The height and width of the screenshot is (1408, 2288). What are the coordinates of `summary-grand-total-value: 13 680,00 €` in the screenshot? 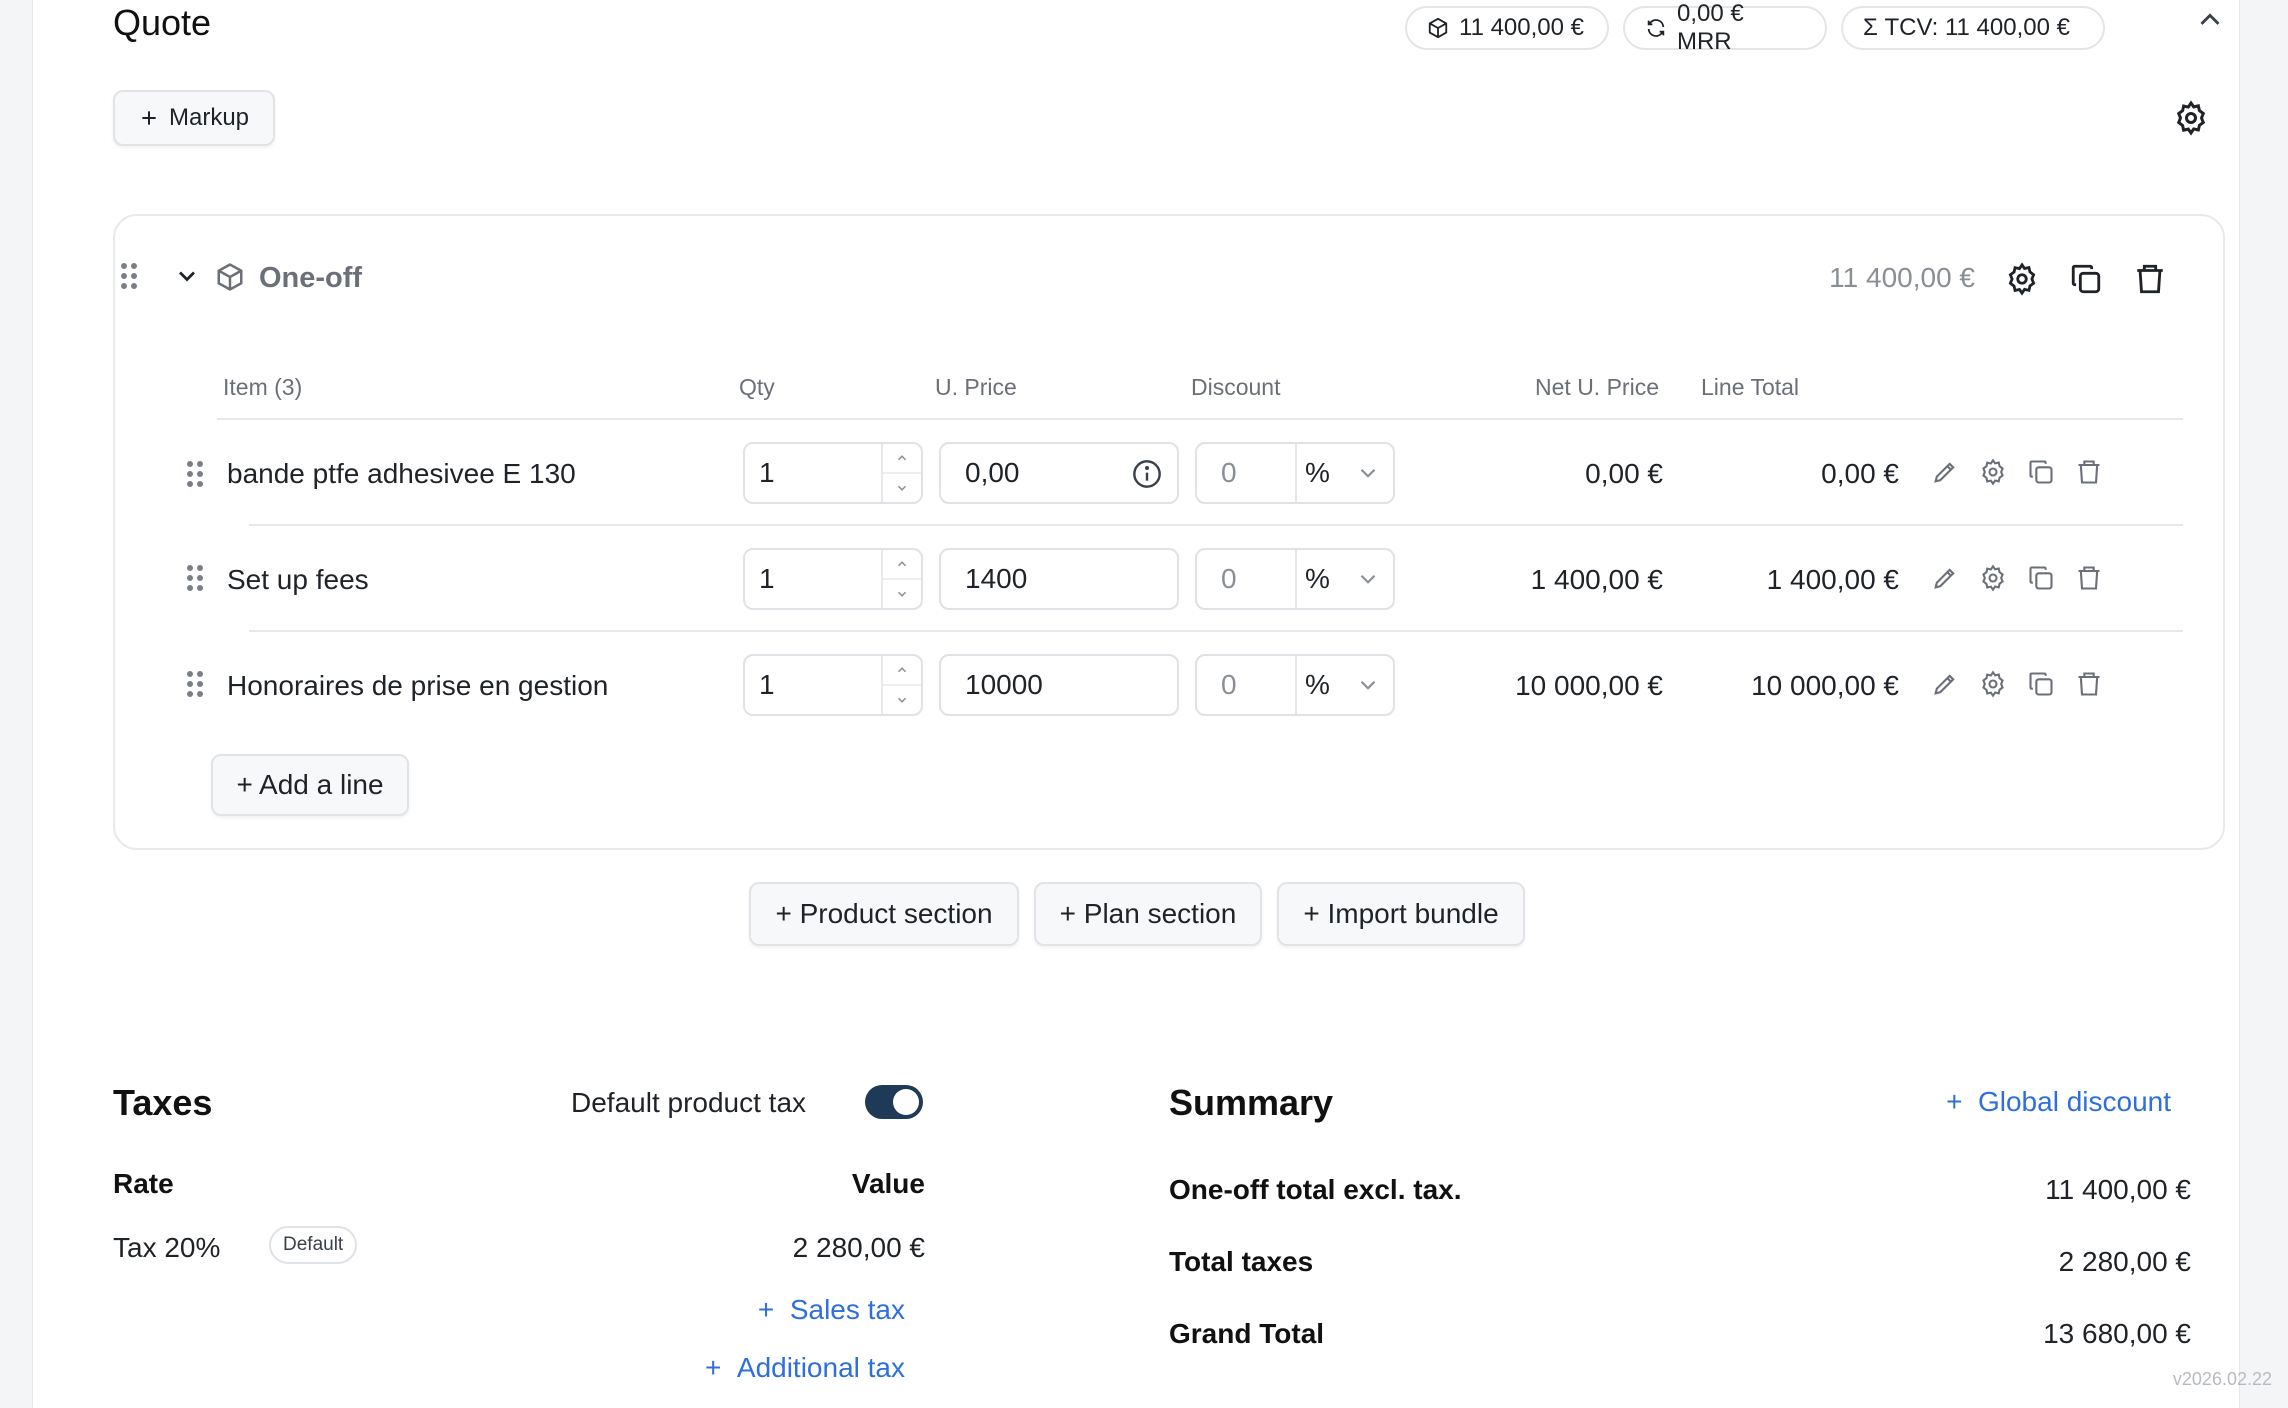 It's located at (2117, 1333).